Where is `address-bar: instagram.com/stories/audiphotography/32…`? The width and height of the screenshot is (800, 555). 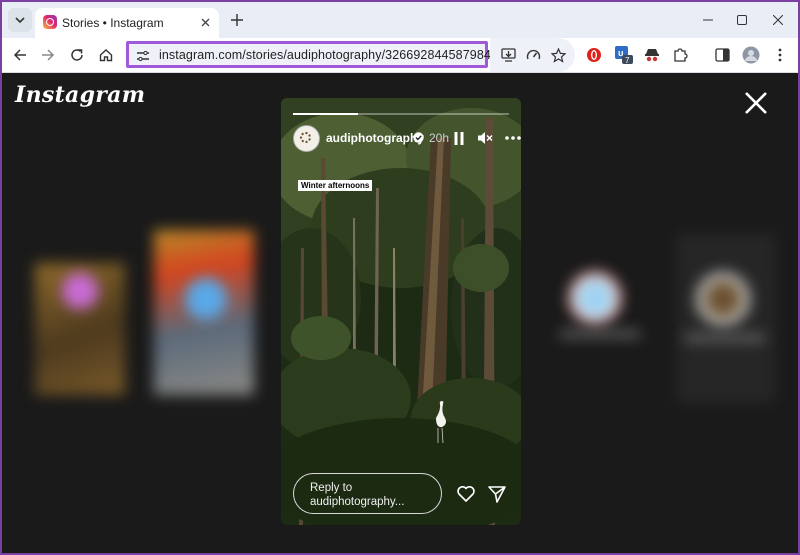 address-bar: instagram.com/stories/audiphotography/32… is located at coordinates (324, 54).